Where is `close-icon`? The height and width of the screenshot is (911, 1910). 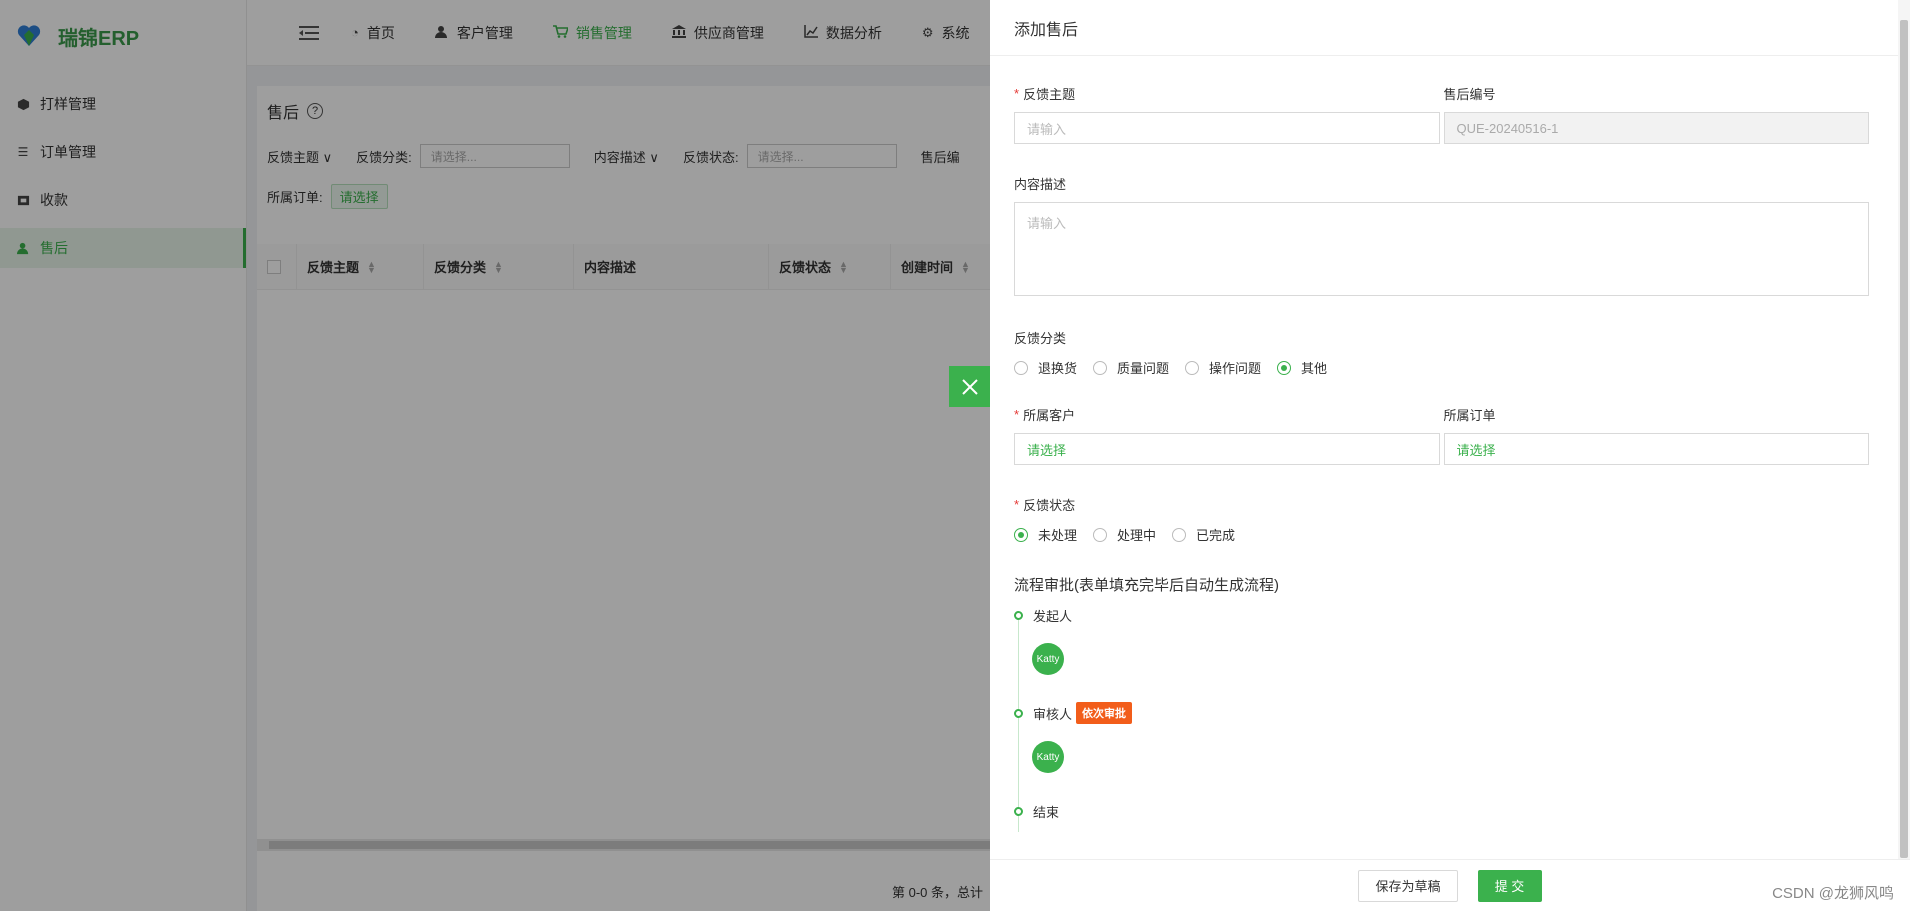 close-icon is located at coordinates (969, 386).